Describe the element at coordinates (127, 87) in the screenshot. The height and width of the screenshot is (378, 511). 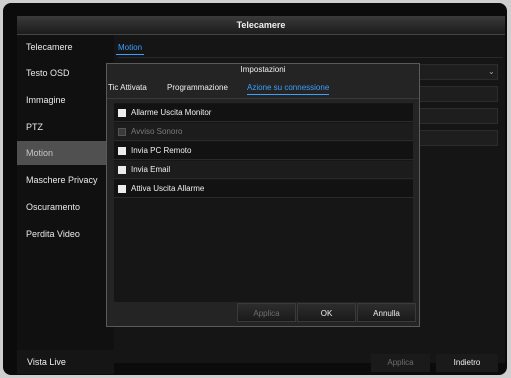
I see `tab-tic-attivata: Tic Attivata` at that location.